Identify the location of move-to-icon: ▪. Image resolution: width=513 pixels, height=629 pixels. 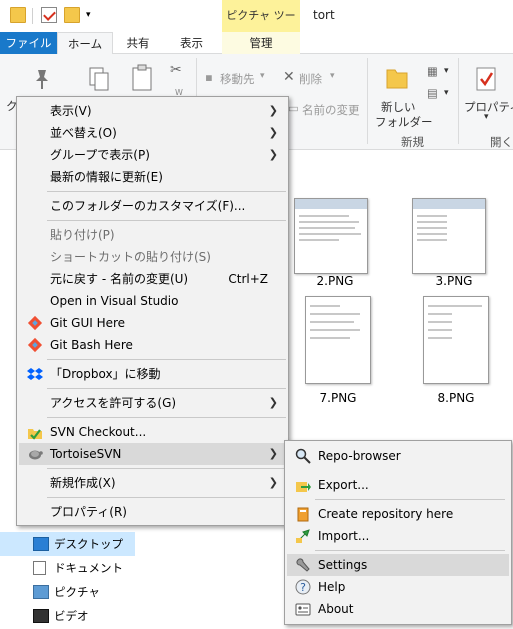
(209, 77).